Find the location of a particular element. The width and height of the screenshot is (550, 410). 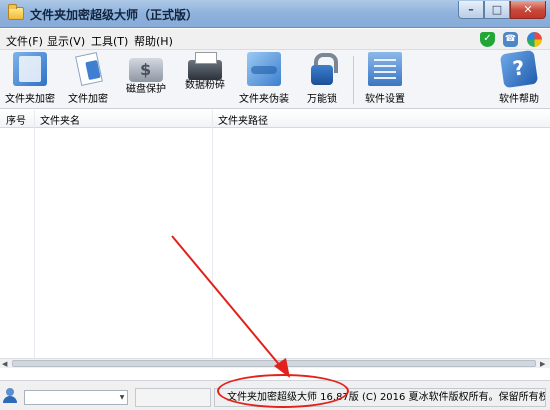

settings-label: 软件设置 is located at coordinates (385, 99).